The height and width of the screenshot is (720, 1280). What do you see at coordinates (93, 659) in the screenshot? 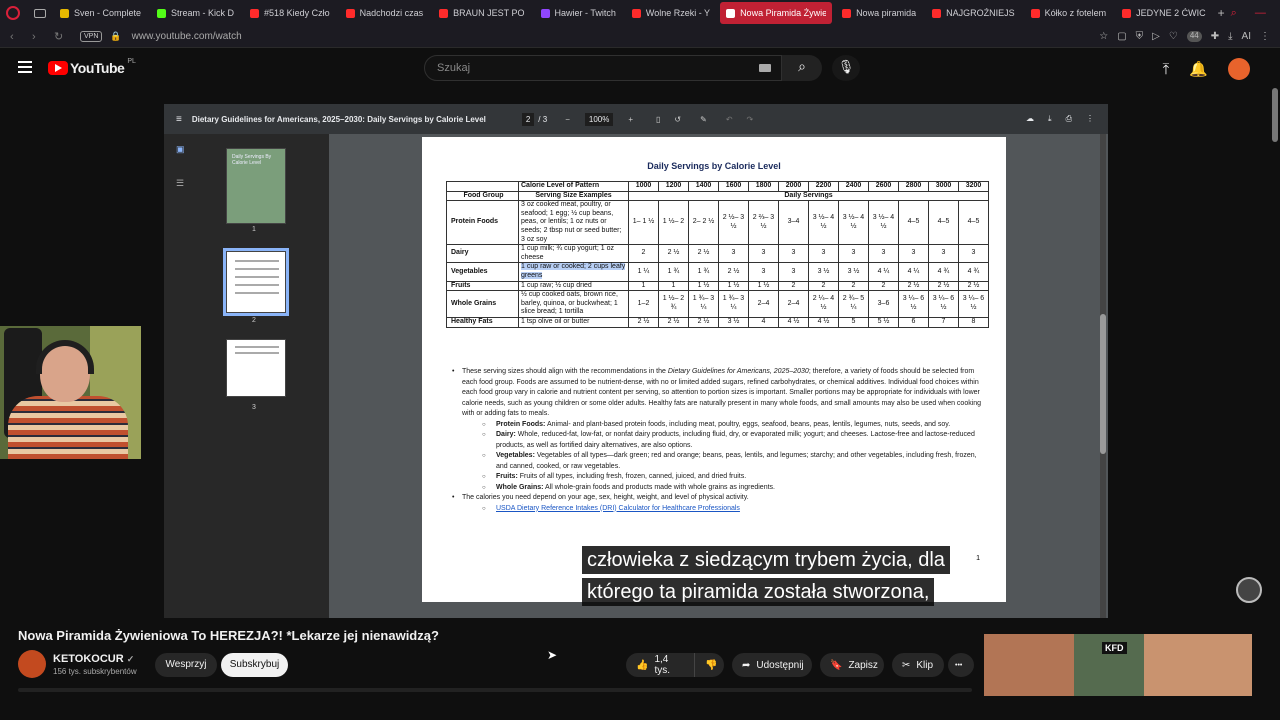
I see `channel-name: KETOKOCUR ✓` at bounding box center [93, 659].